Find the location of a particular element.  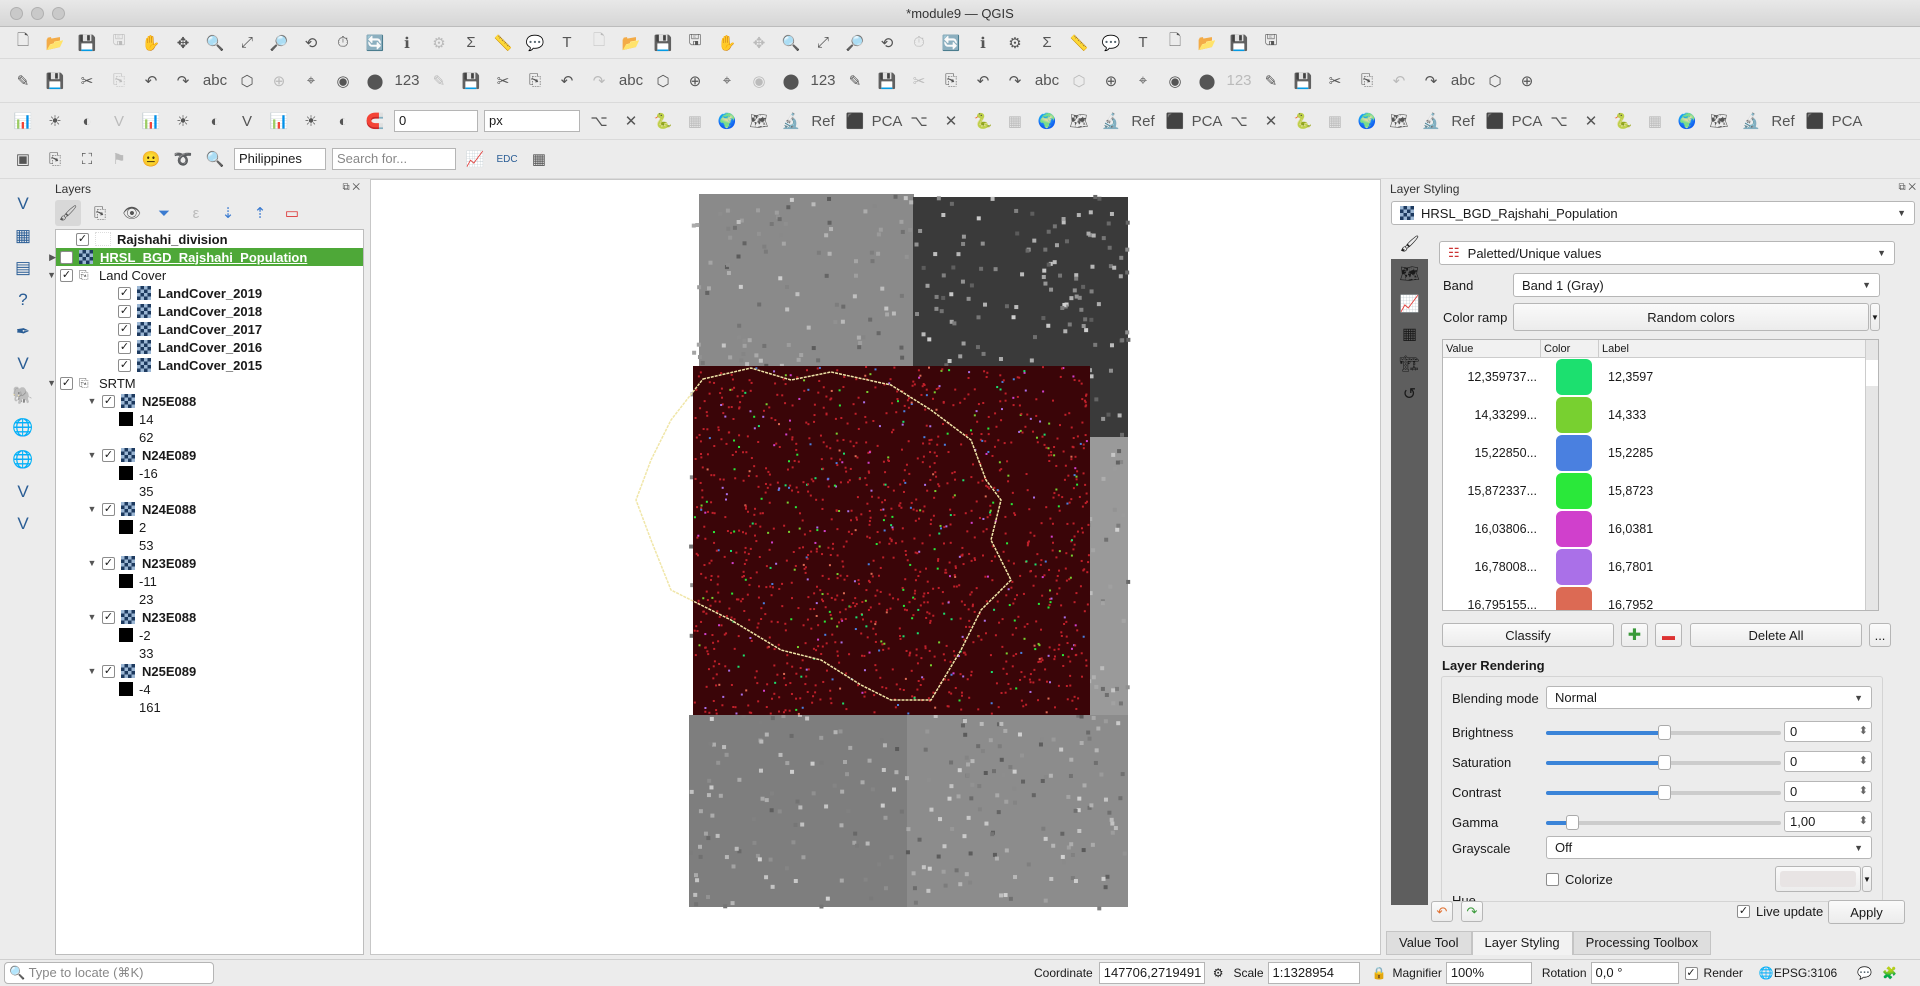

layer-item: ▶ ✓ HRSL_BGD_Rajshahi_Population is located at coordinates (206, 257).